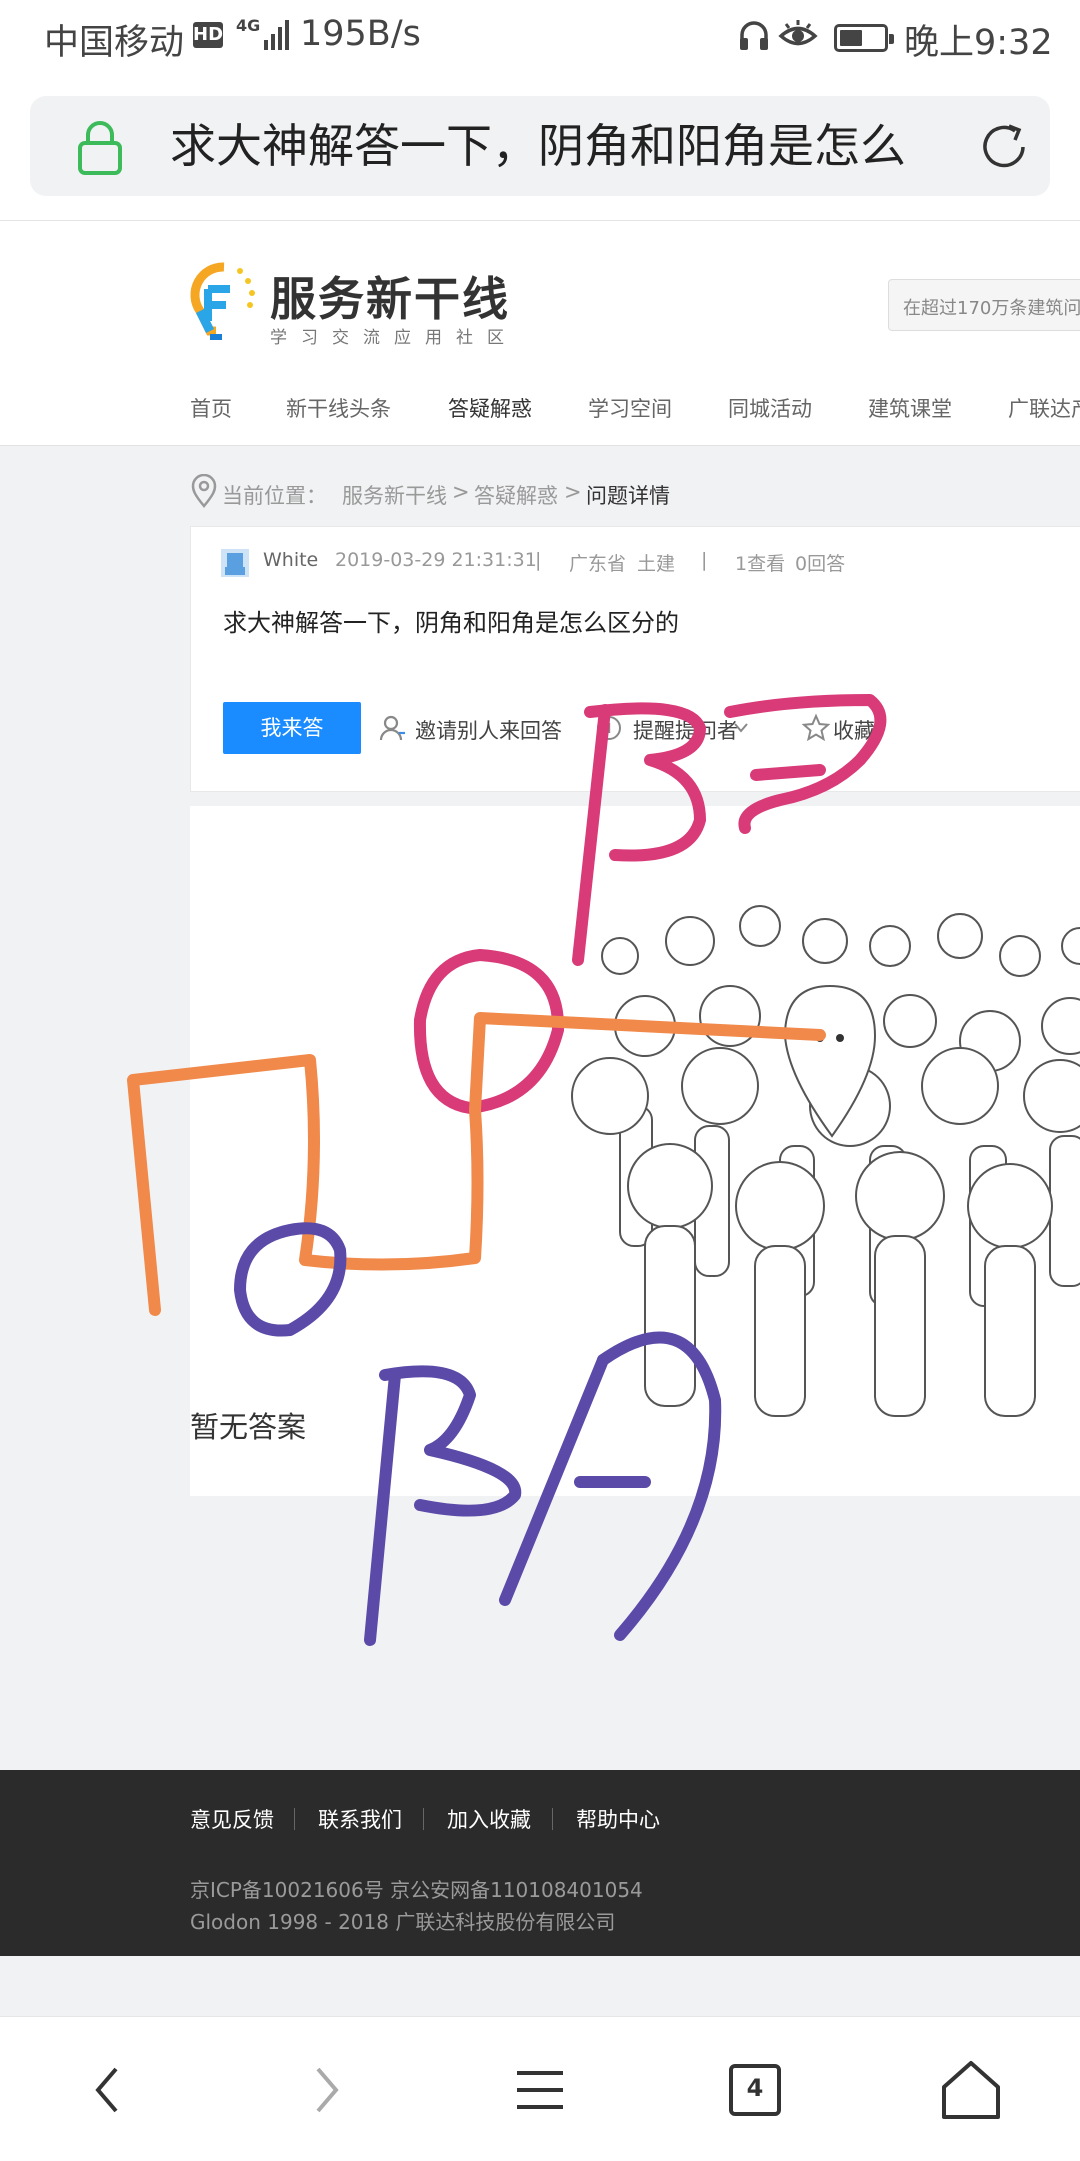 The image size is (1080, 2161). What do you see at coordinates (598, 564) in the screenshot?
I see `question-region: 广东省` at bounding box center [598, 564].